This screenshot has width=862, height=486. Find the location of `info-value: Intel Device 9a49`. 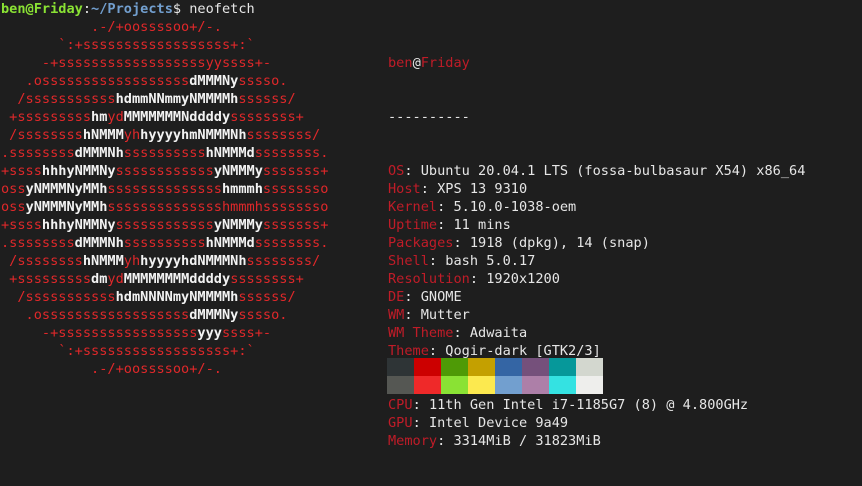

info-value: Intel Device 9a49 is located at coordinates (498, 423).